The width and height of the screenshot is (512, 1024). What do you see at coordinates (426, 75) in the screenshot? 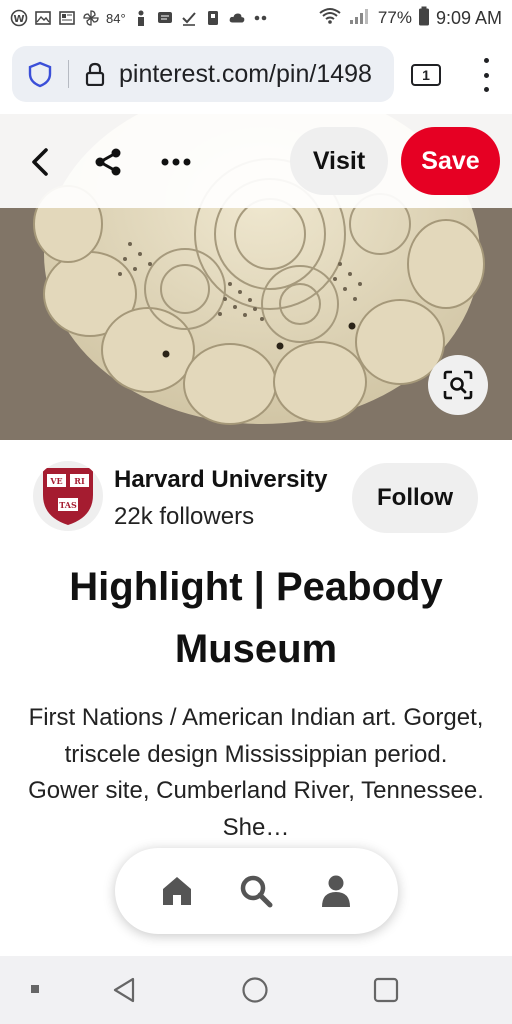
I see `tab-switcher-button: 1` at bounding box center [426, 75].